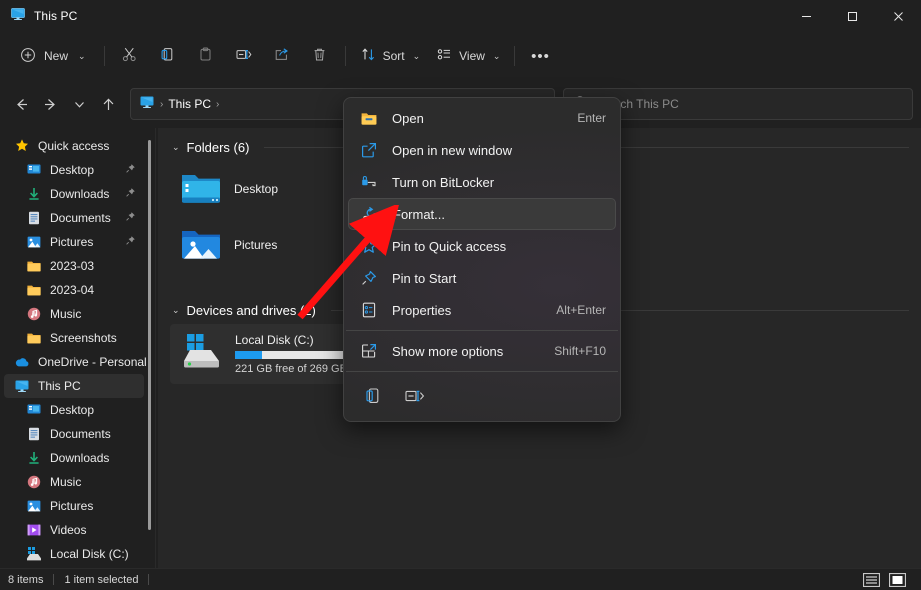 The width and height of the screenshot is (921, 590). What do you see at coordinates (415, 396) in the screenshot?
I see `rename-icon` at bounding box center [415, 396].